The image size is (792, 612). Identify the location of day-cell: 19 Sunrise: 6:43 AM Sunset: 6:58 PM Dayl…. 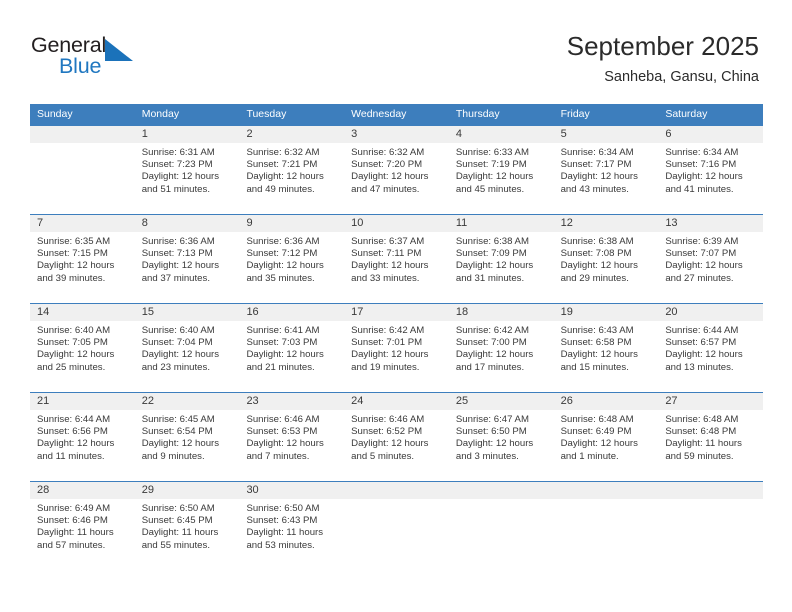
(606, 348).